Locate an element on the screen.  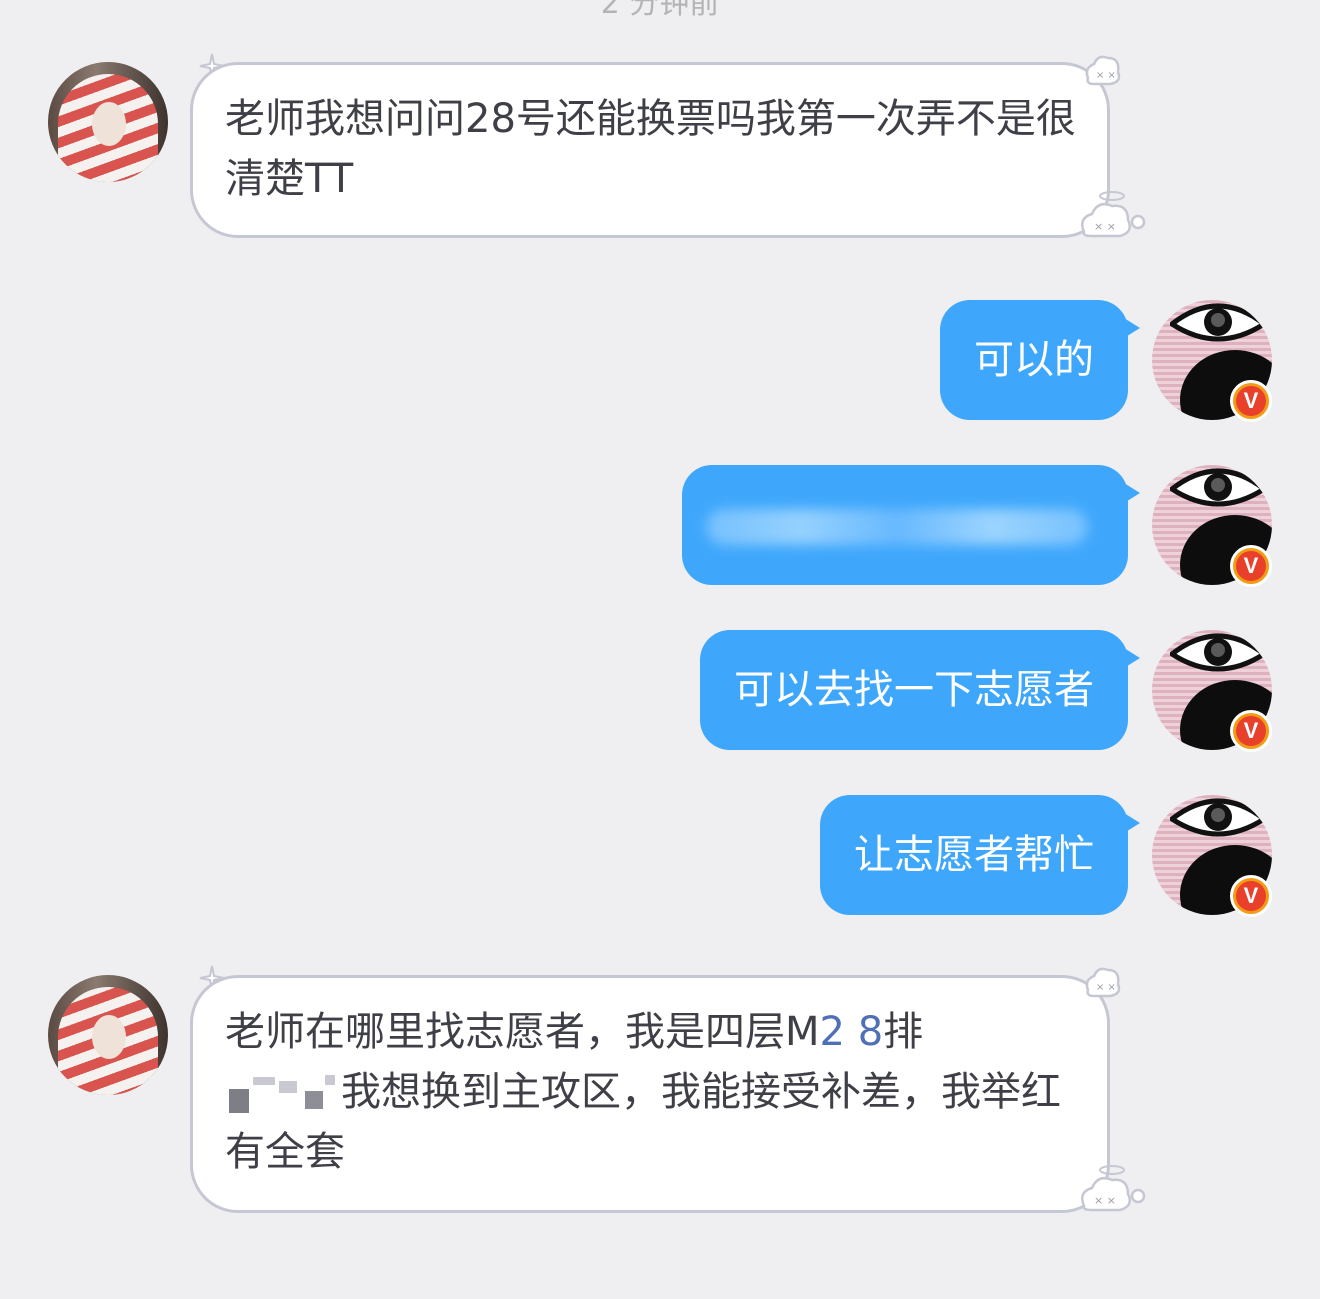
message-text: 我想换到主攻区，我能接受补差，我举红有全套 is located at coordinates (643, 1122).